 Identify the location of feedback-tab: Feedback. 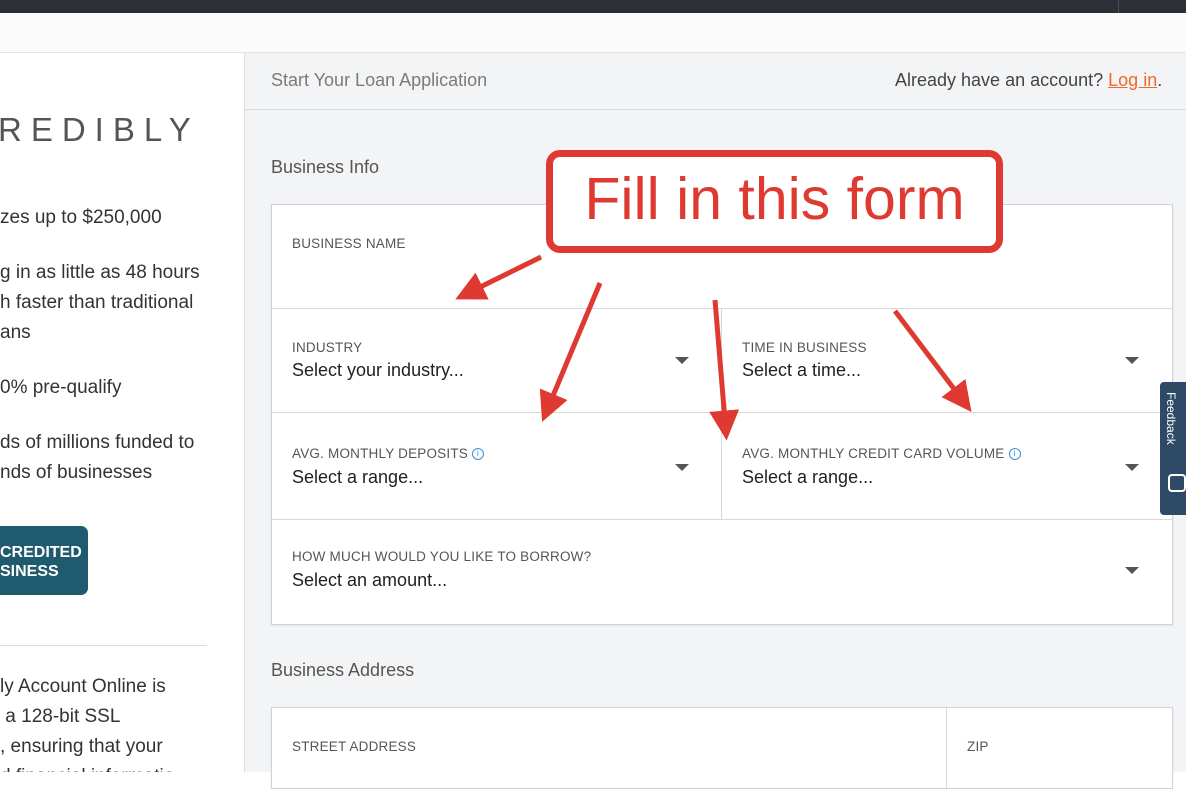
(1173, 448).